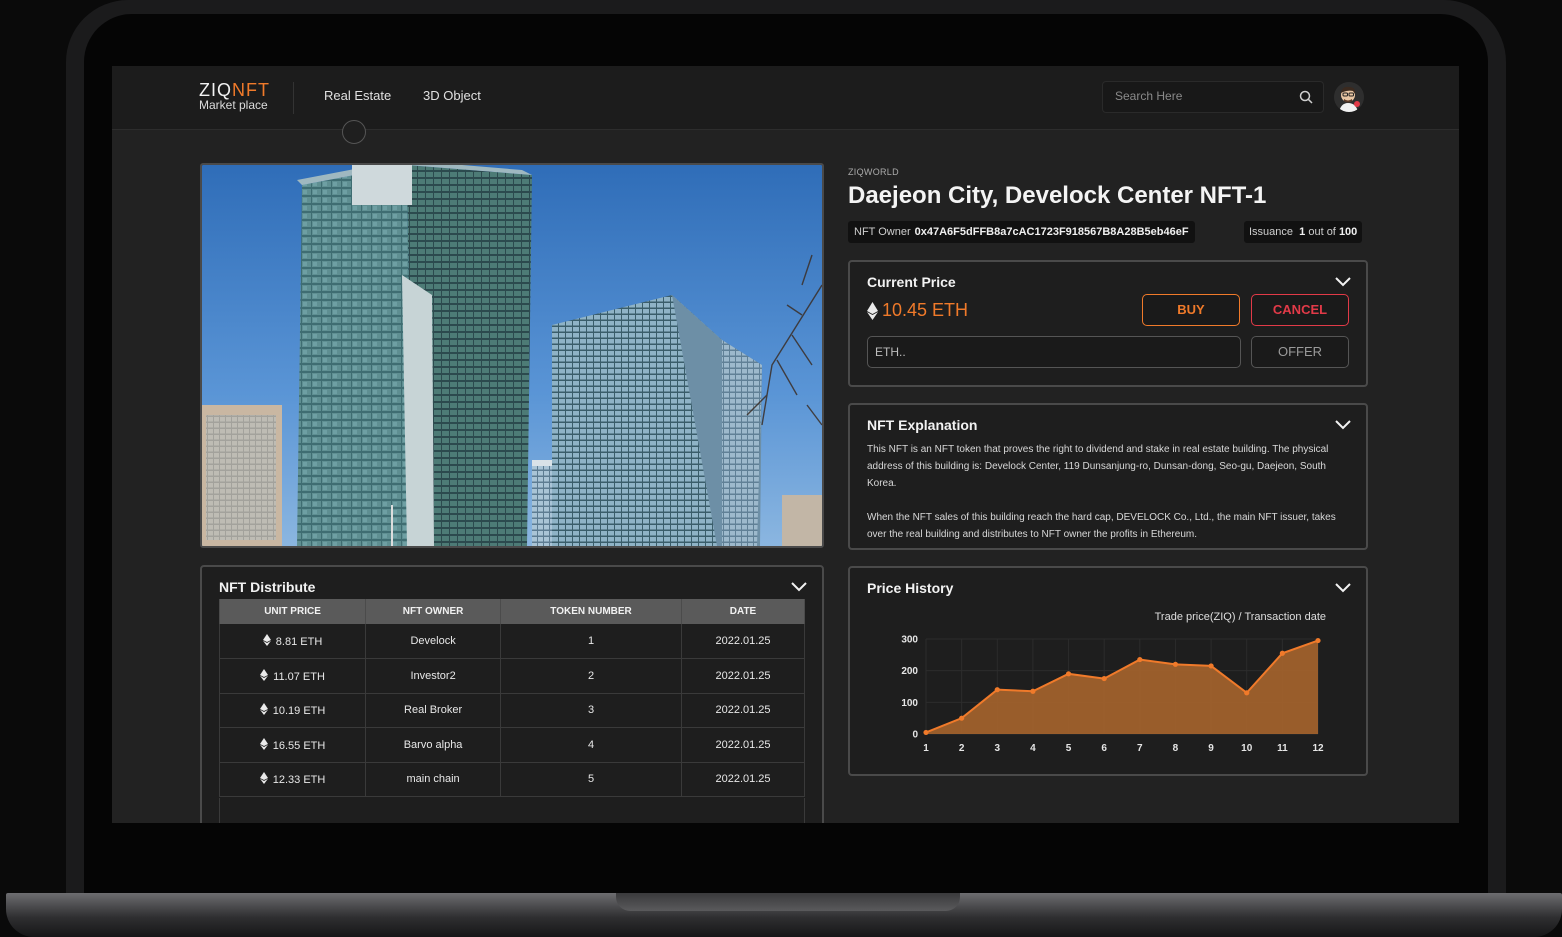 This screenshot has height=937, width=1562. Describe the element at coordinates (512, 810) in the screenshot. I see `table-empty-area` at that location.